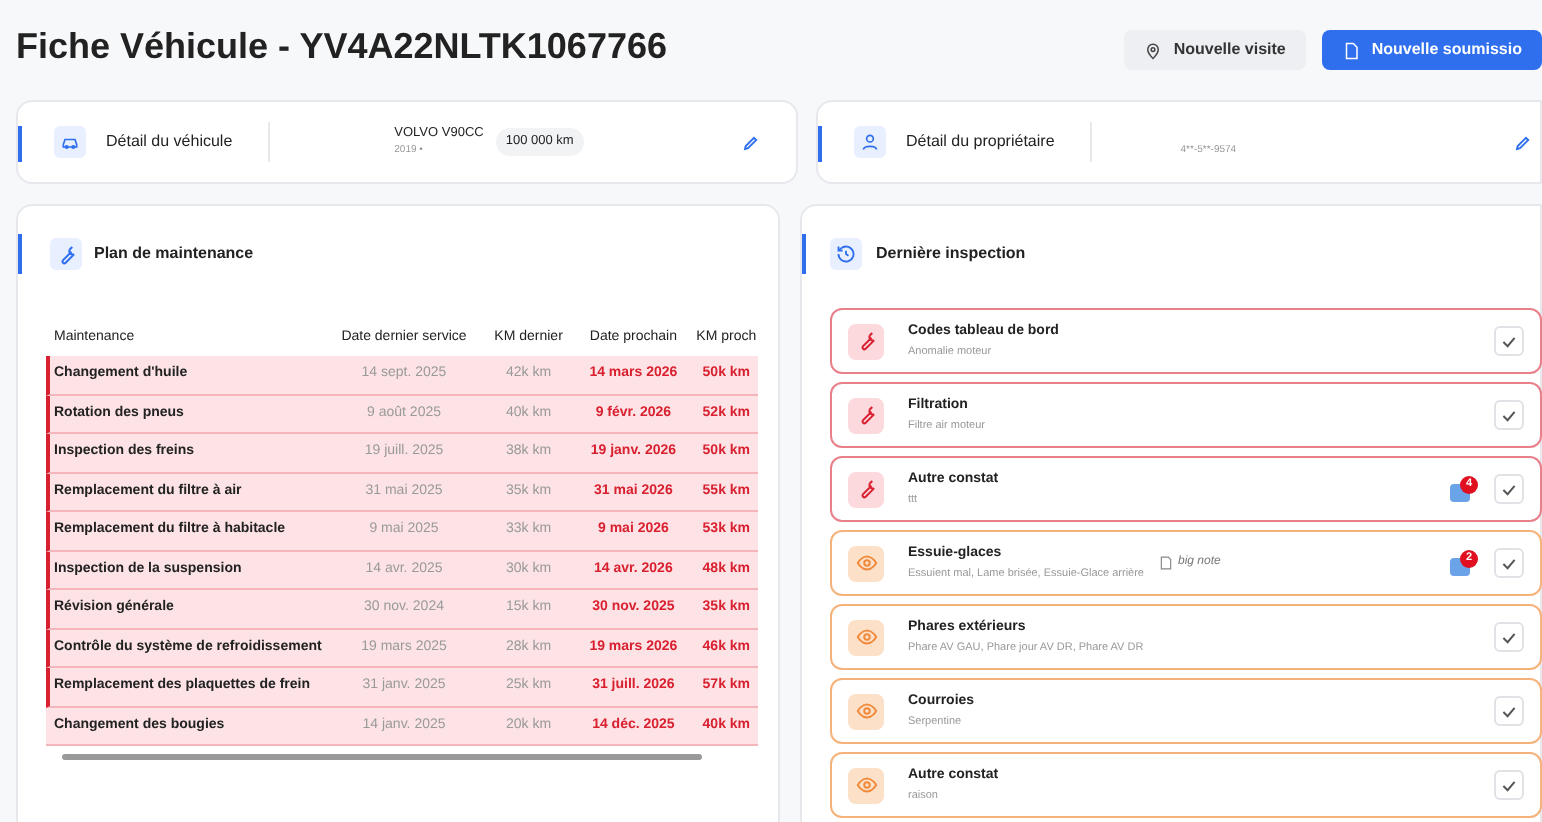 This screenshot has width=1542, height=822. I want to click on panel-title: Dernière inspection, so click(951, 254).